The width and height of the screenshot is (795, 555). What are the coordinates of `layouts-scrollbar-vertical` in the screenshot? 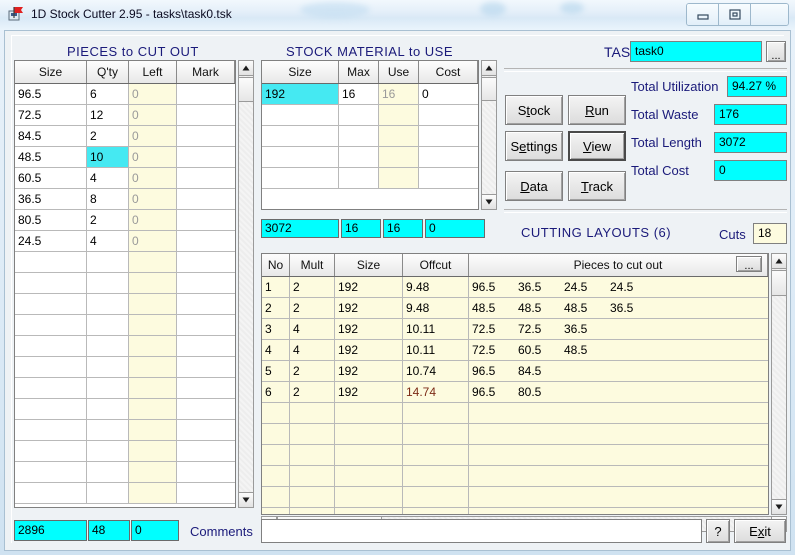 It's located at (779, 384).